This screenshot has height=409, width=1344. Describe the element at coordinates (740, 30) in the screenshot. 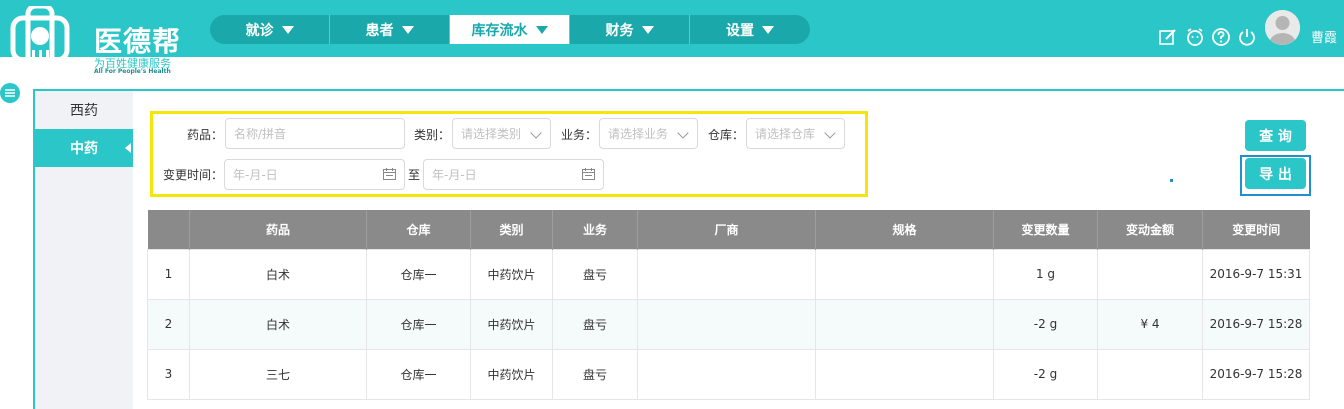

I see `nav-item-label: 设置` at that location.